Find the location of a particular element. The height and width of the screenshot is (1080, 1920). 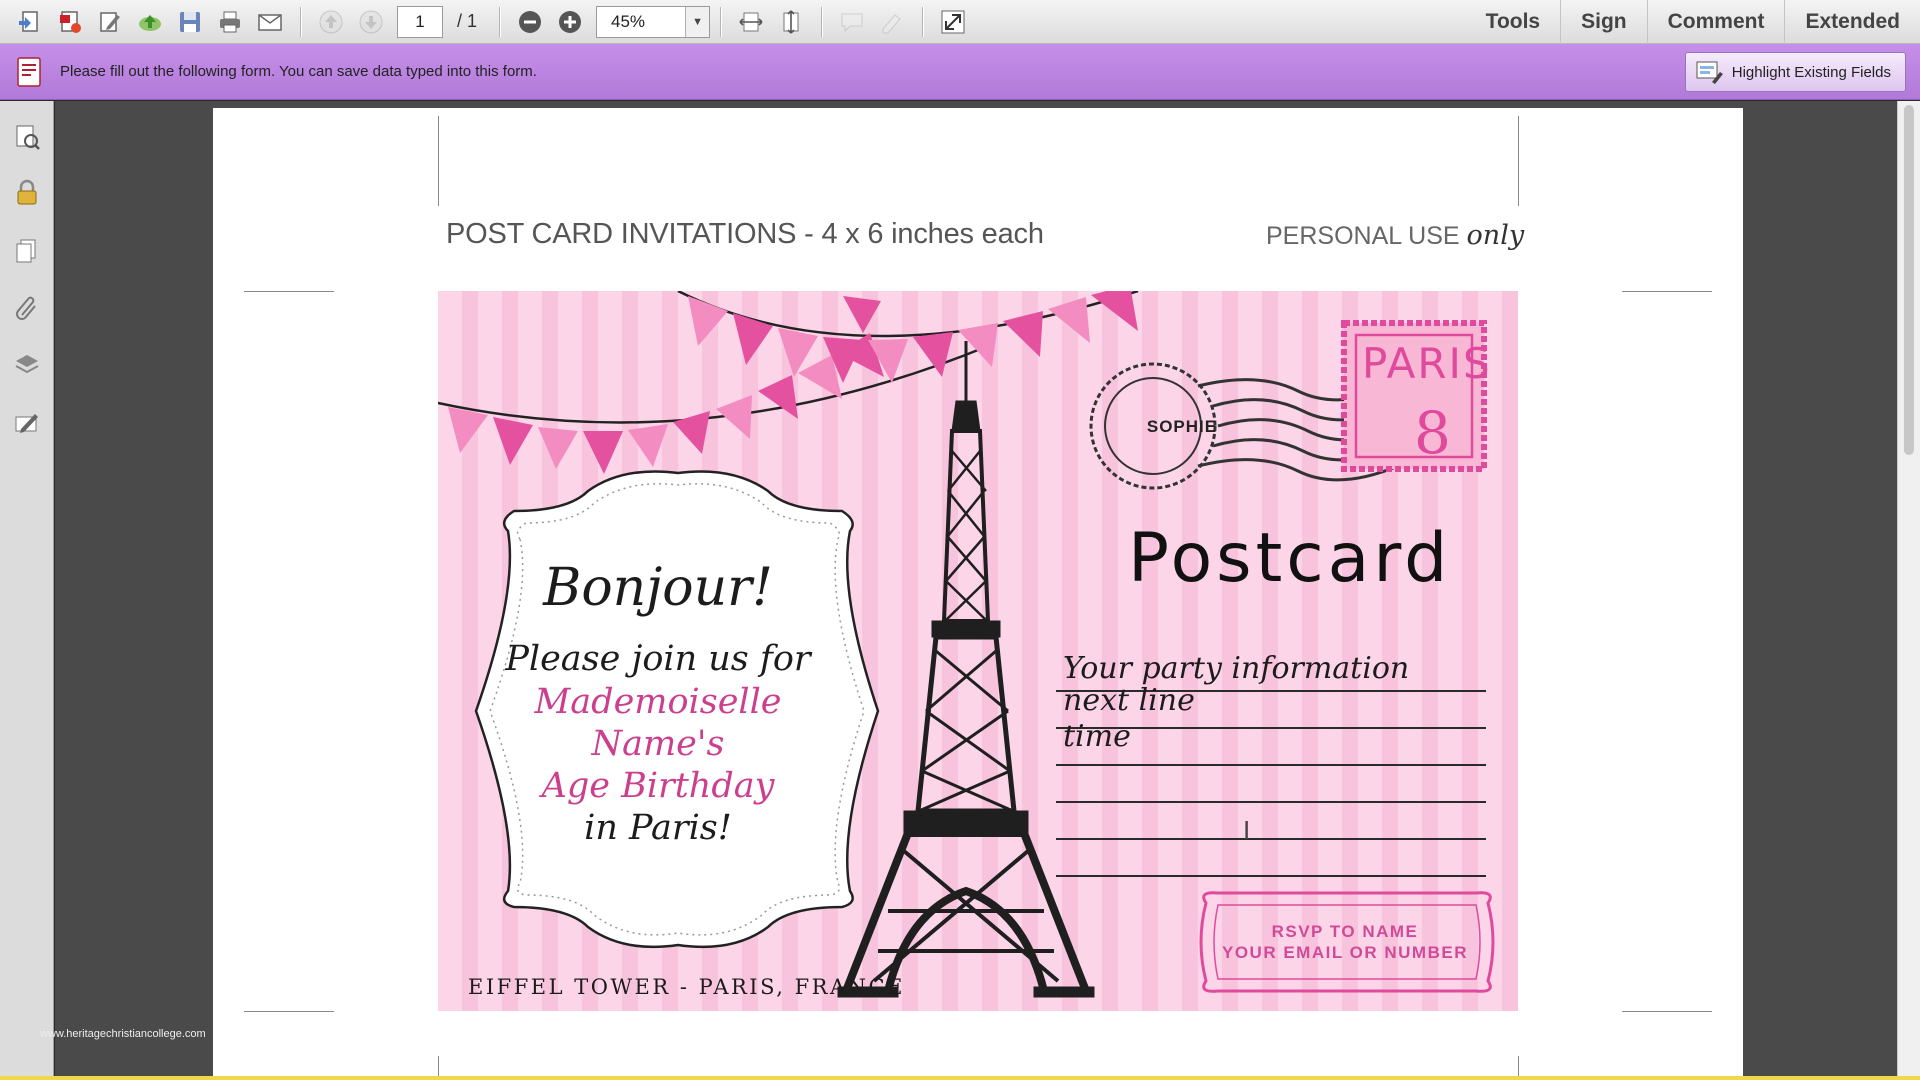

bunting-string is located at coordinates (713, 384).